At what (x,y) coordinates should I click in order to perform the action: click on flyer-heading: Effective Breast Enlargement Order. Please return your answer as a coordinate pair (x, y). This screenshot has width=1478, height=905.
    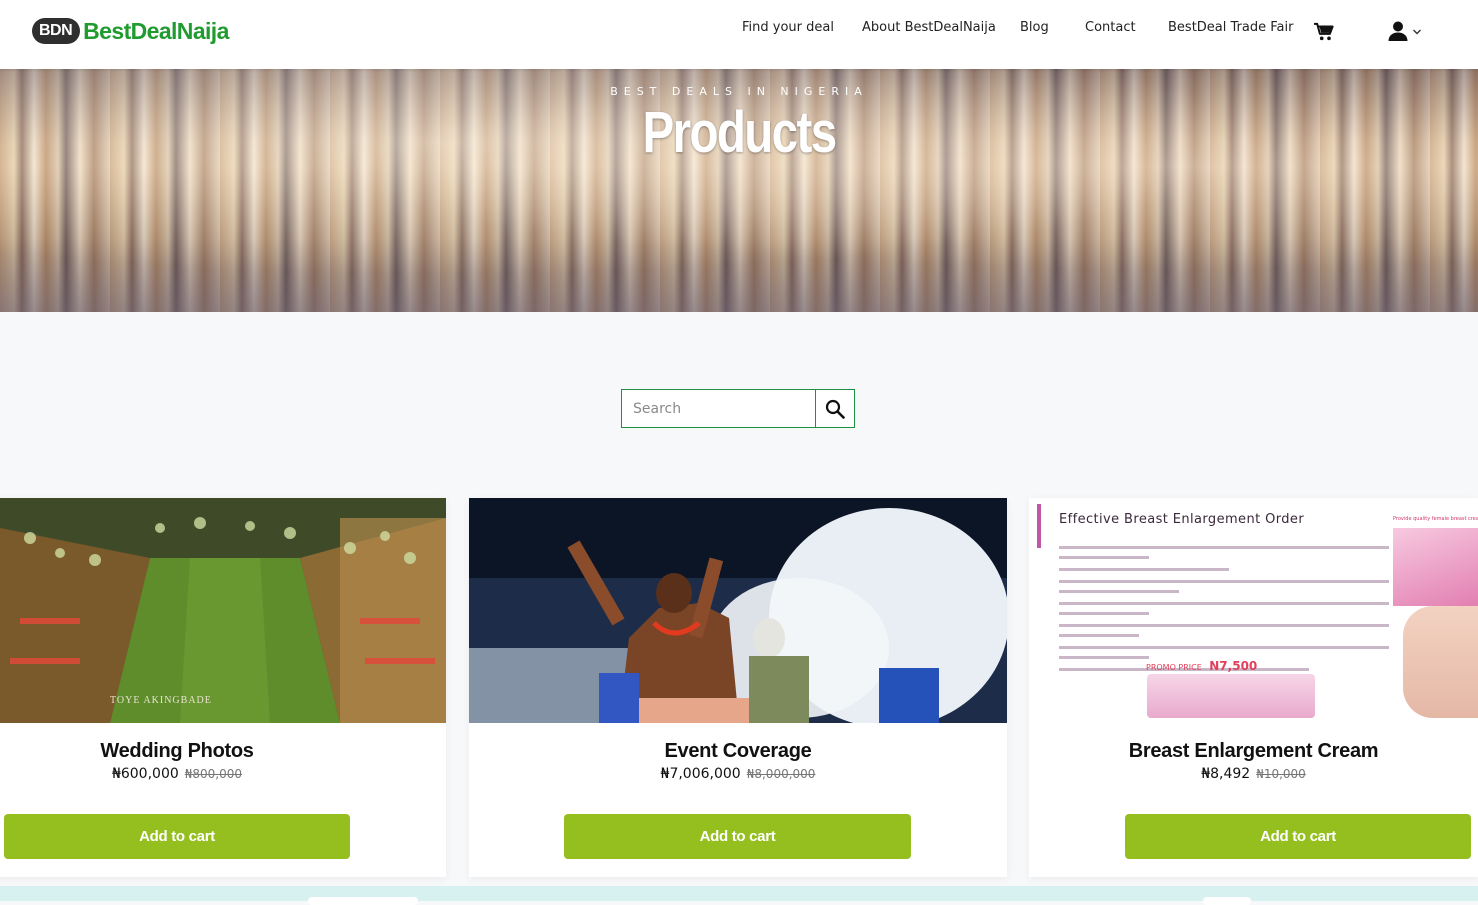
    Looking at the image, I should click on (1182, 519).